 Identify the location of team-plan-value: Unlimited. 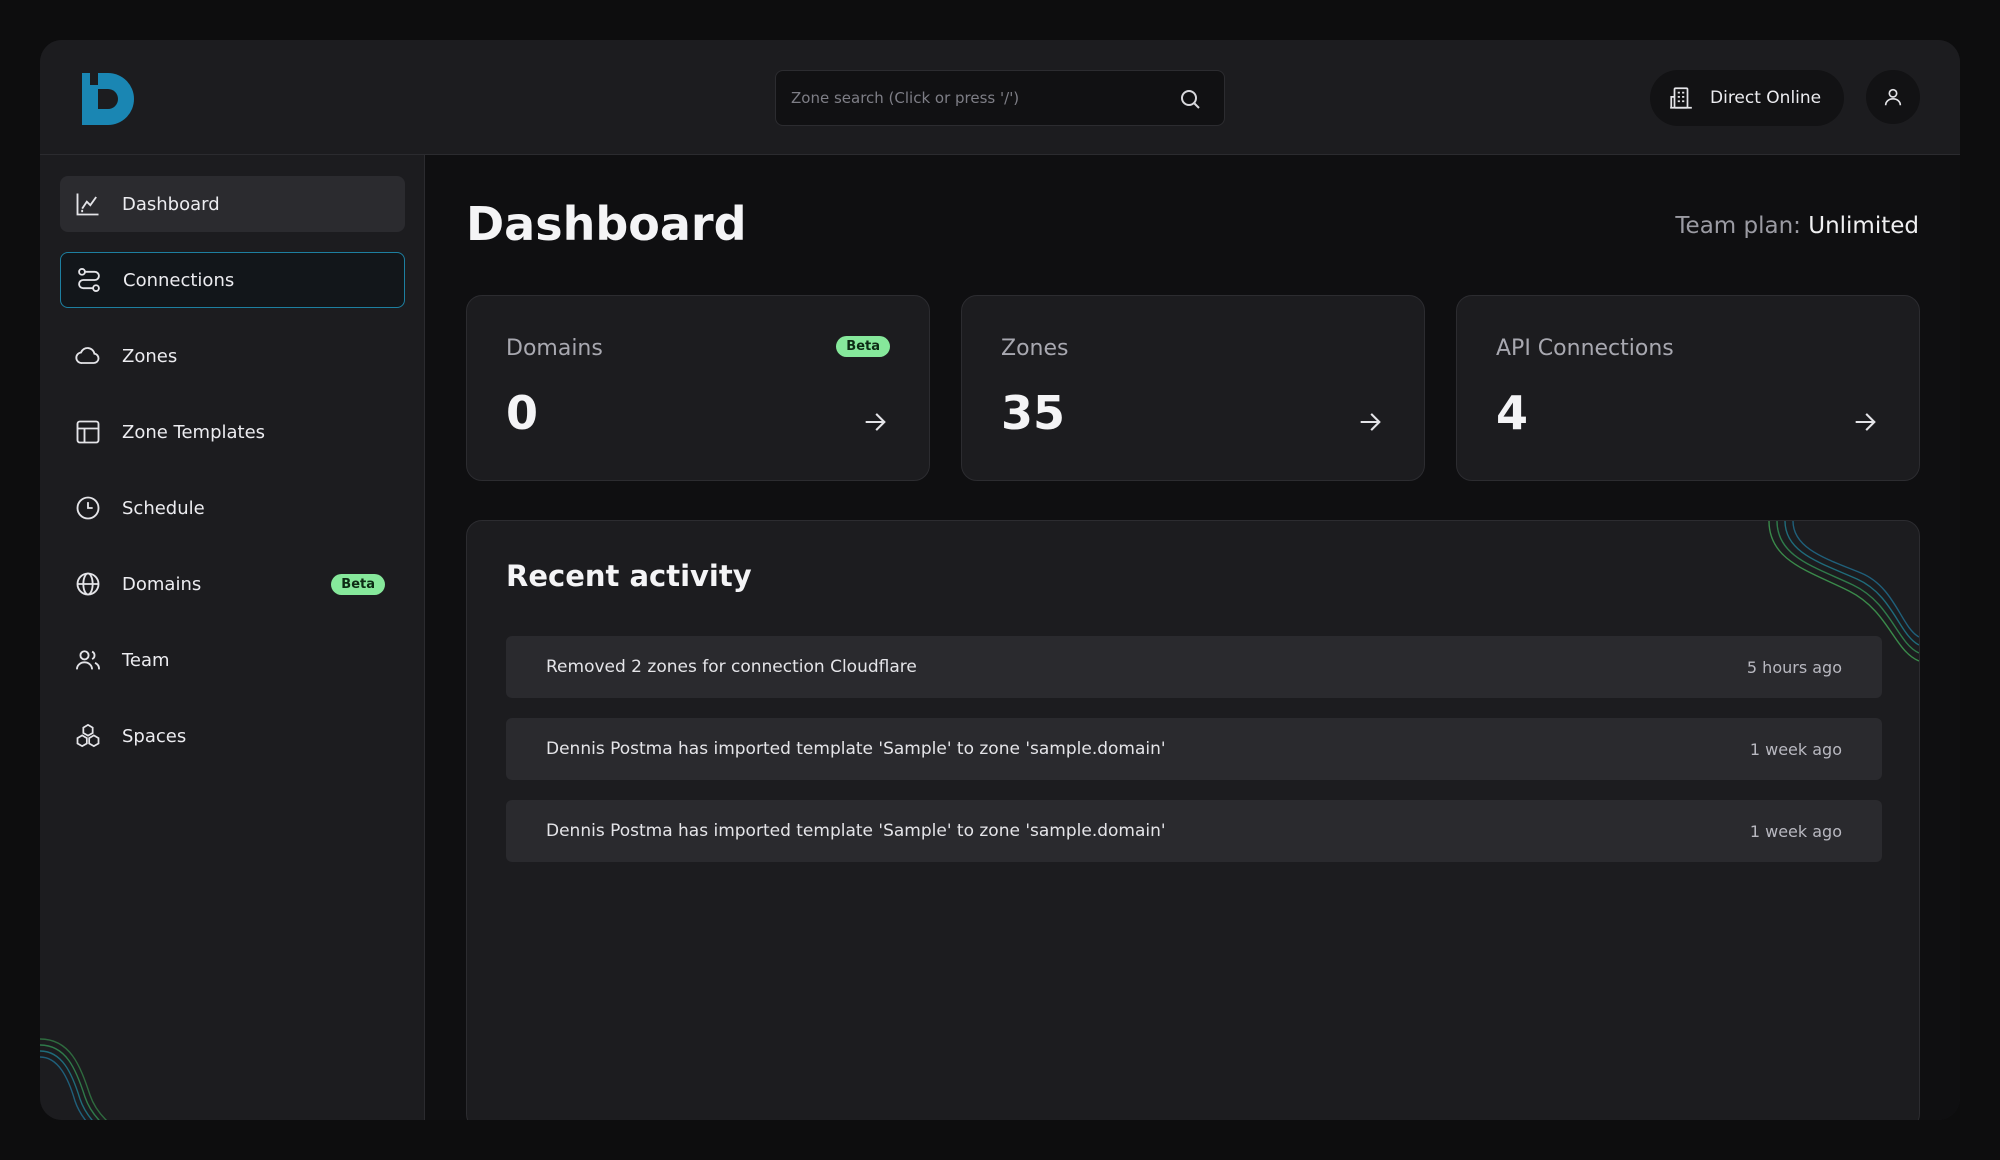
(1863, 226).